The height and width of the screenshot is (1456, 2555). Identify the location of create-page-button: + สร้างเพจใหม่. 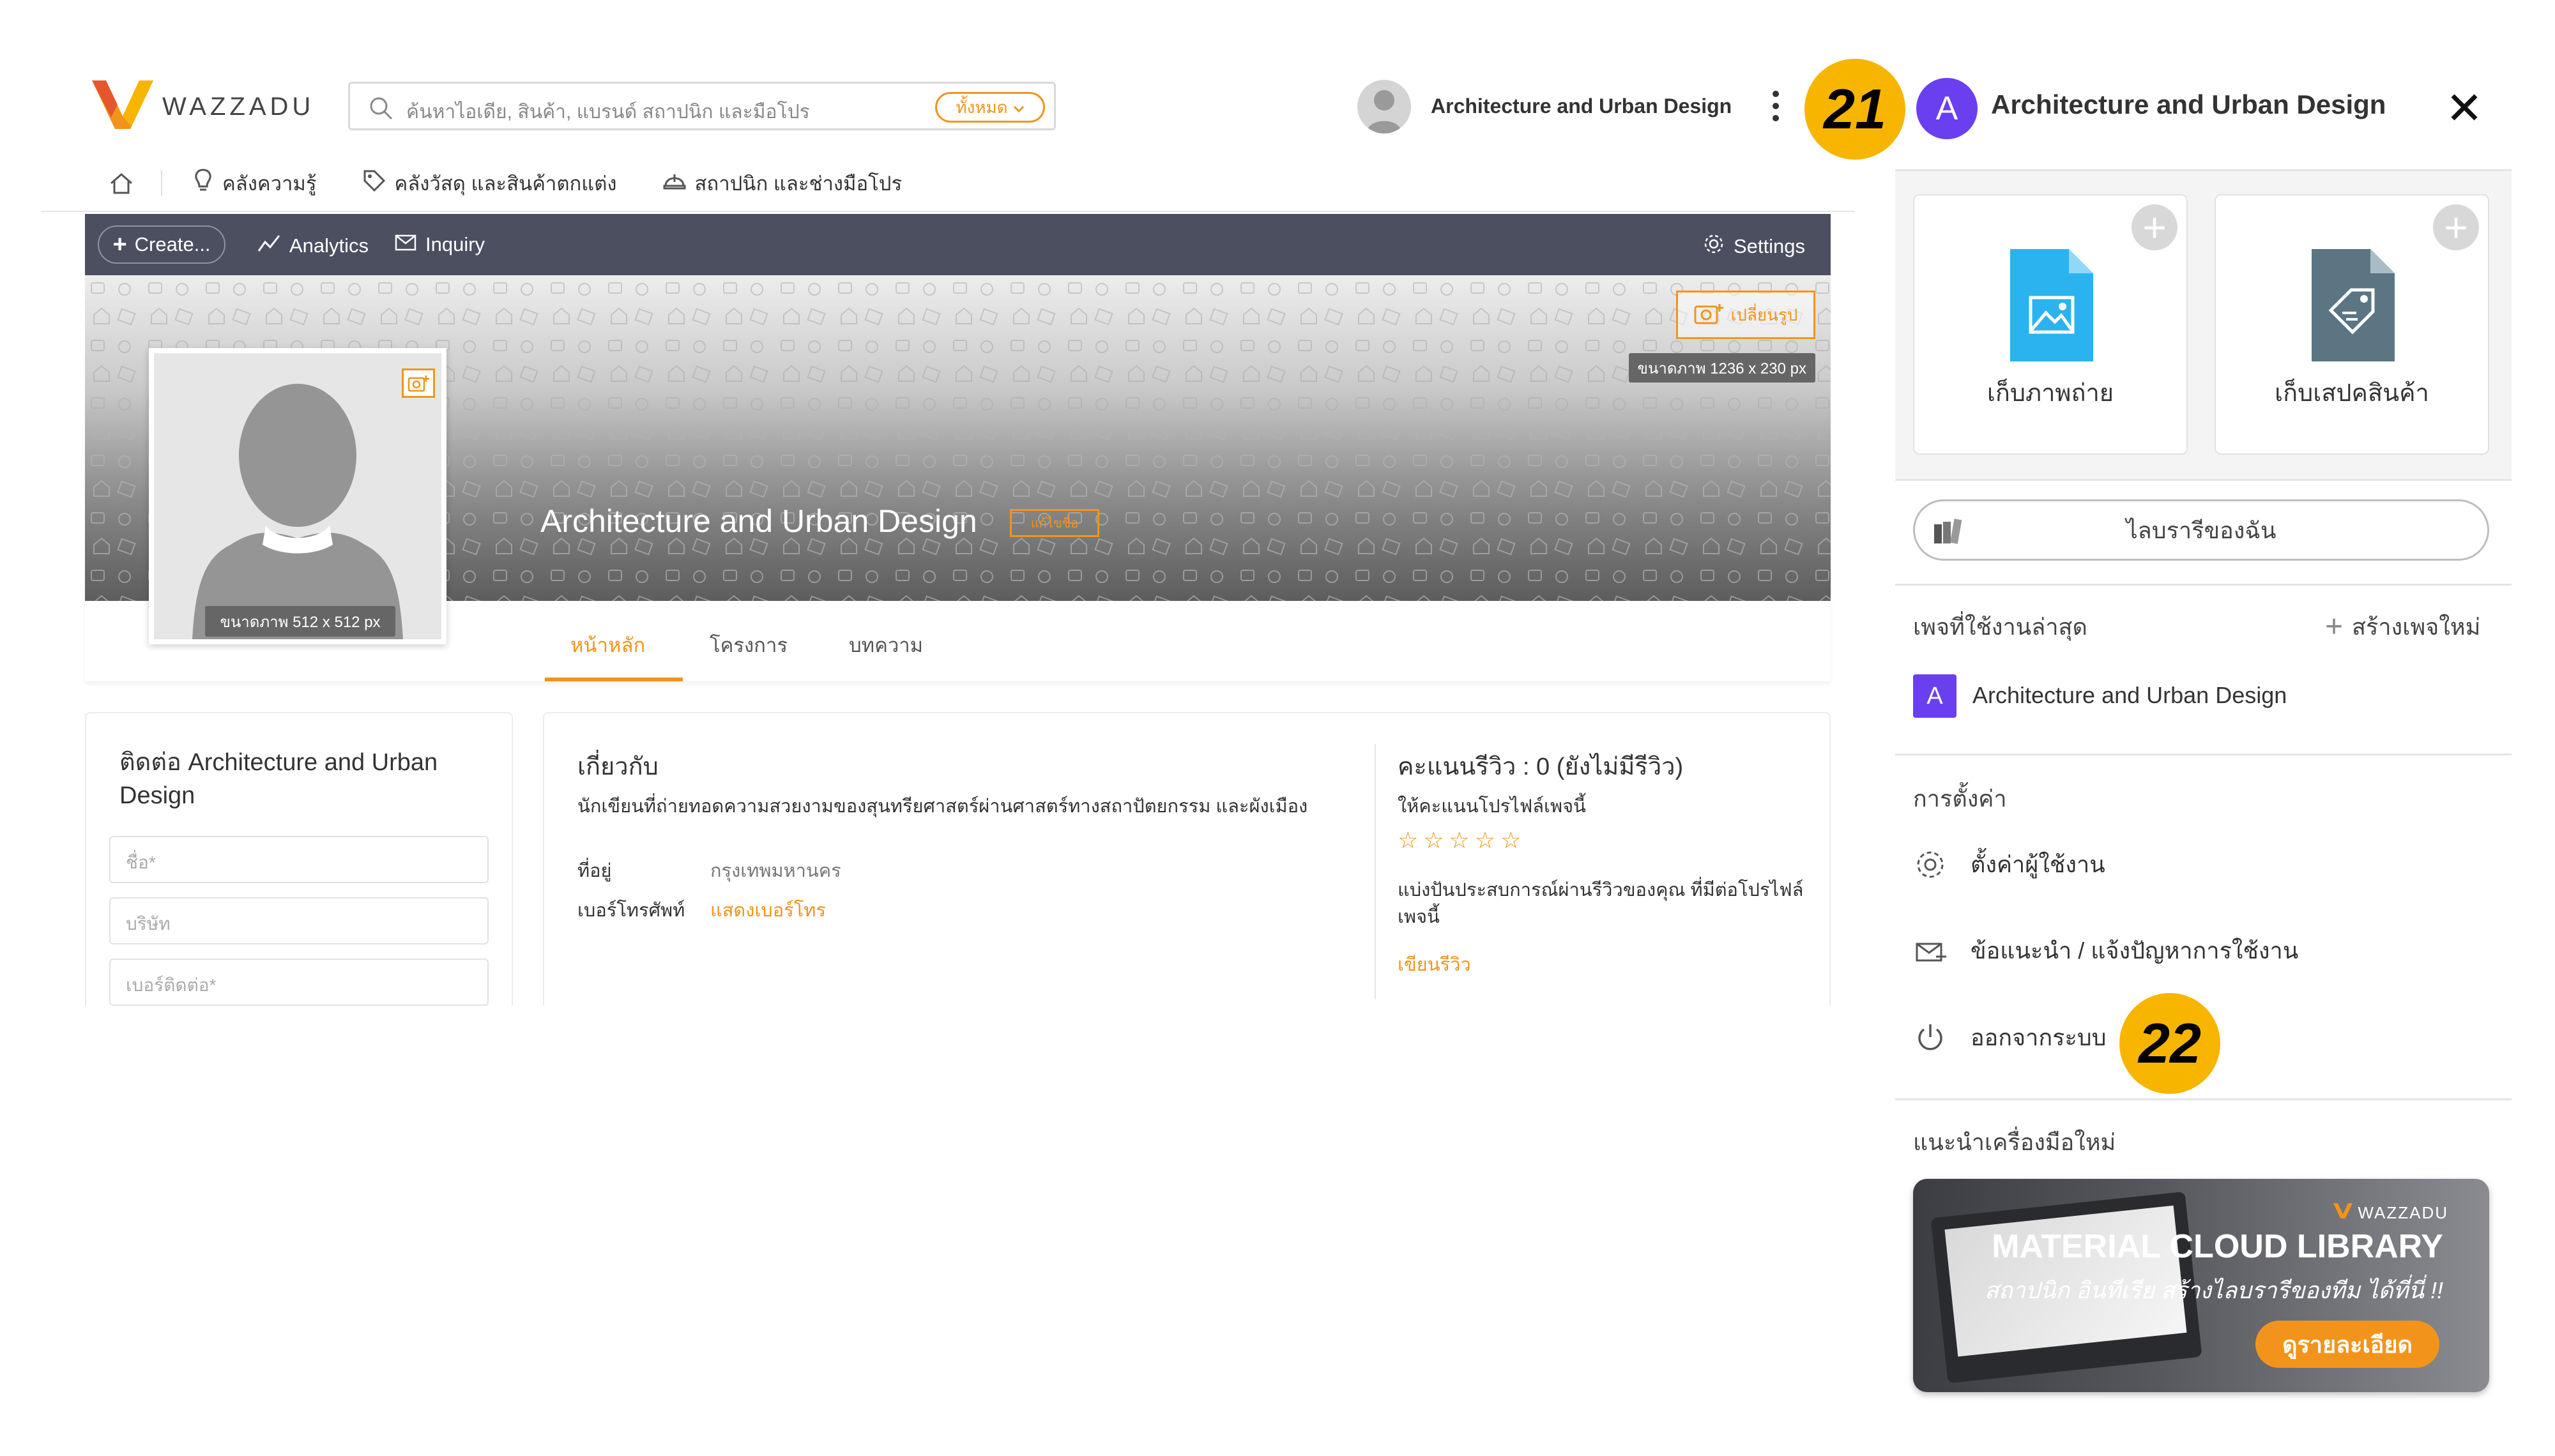
(2402, 627).